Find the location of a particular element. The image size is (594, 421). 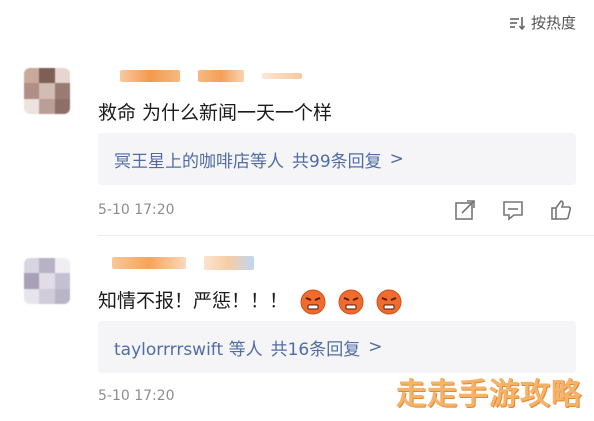

share-icon is located at coordinates (465, 210).